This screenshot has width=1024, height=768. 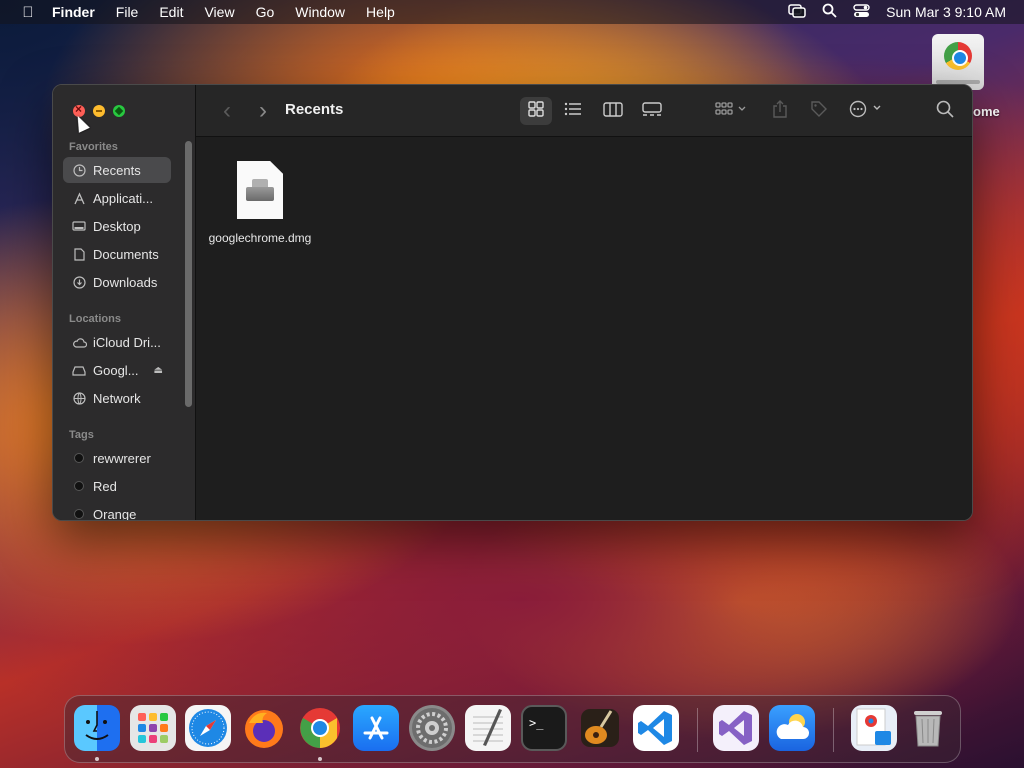 I want to click on locations-header: Locations, so click(x=95, y=319).